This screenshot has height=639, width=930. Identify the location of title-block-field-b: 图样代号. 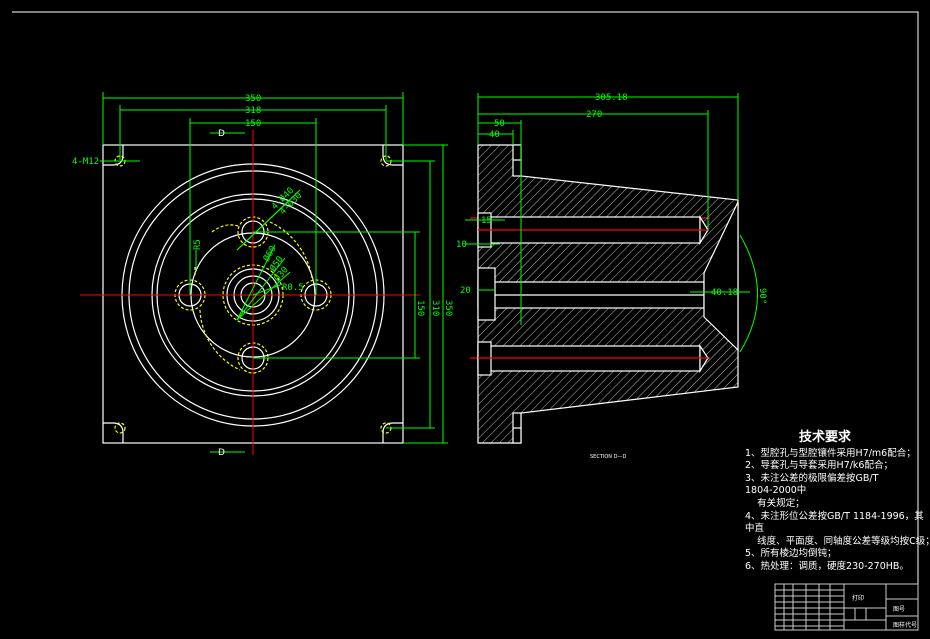
(905, 625).